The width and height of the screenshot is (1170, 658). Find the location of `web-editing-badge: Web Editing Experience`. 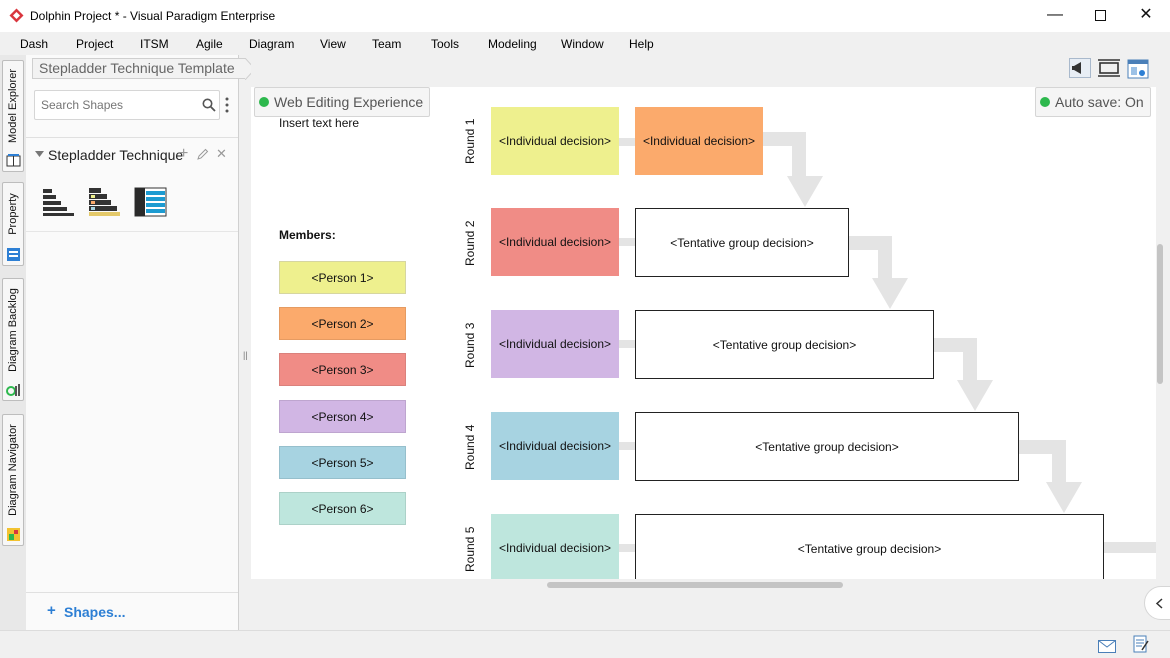

web-editing-badge: Web Editing Experience is located at coordinates (342, 102).